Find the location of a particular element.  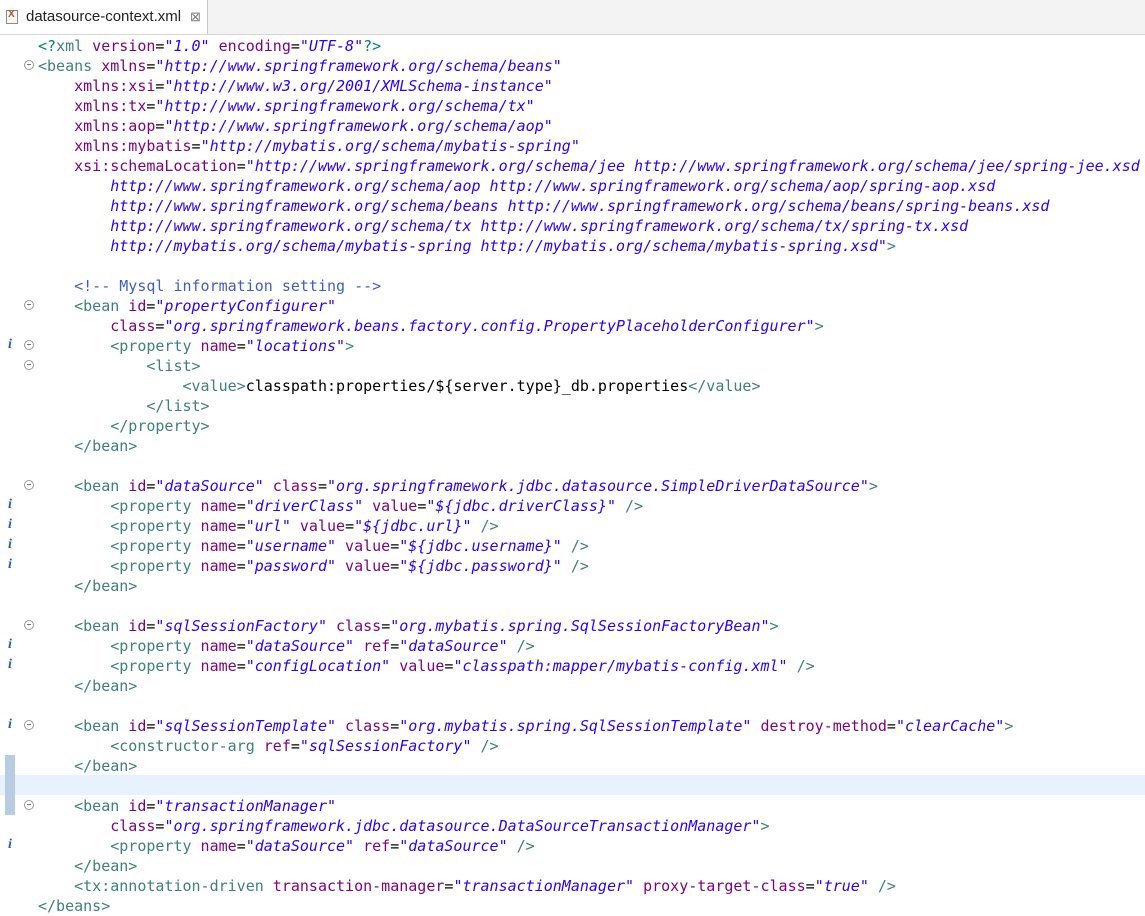

code-line: </list> is located at coordinates (572, 405).